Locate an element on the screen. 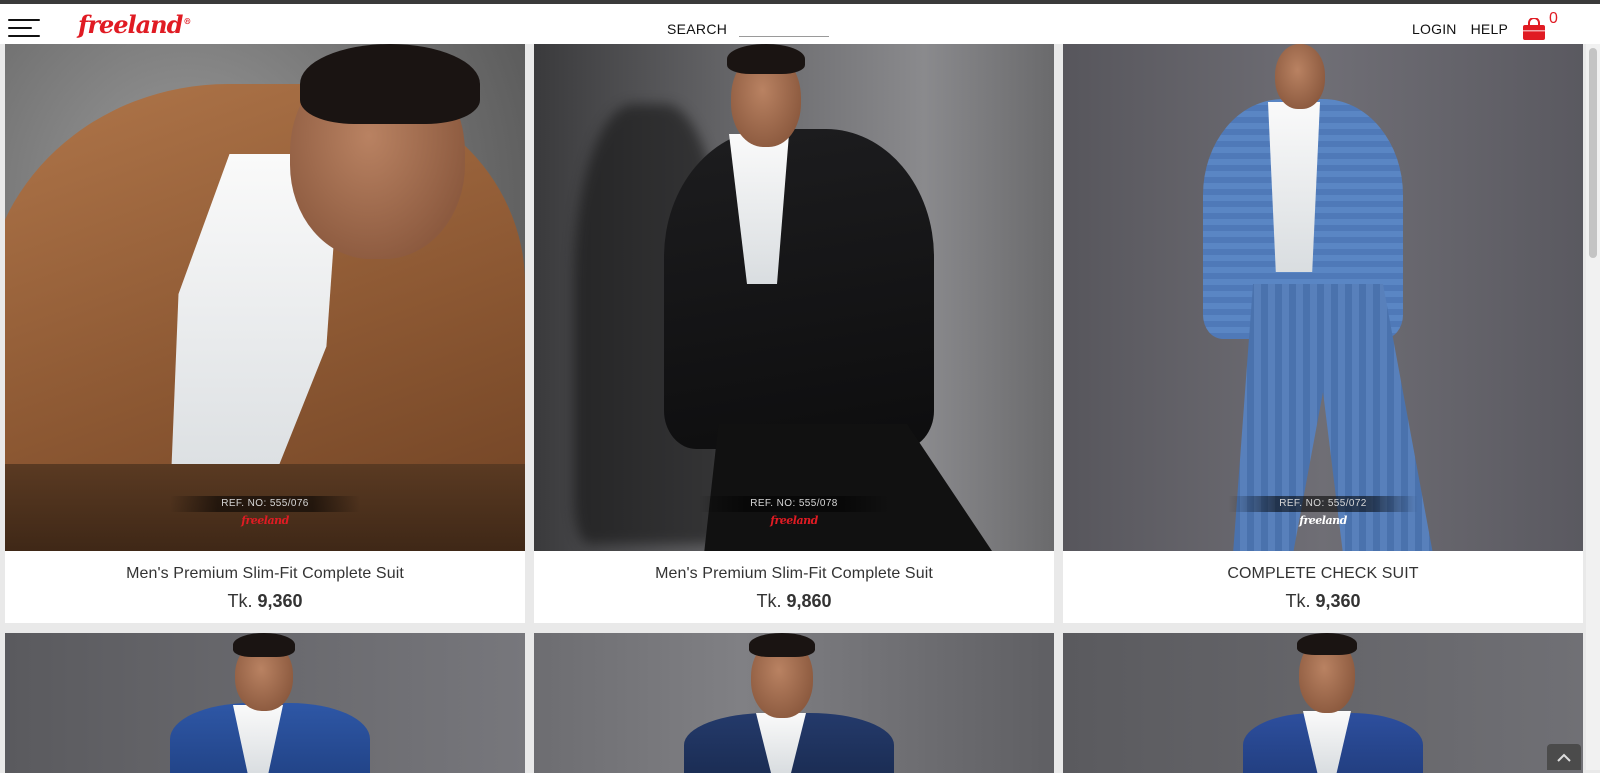 This screenshot has height=773, width=1600. header-actions: LOGIN HELP 0 is located at coordinates (1478, 25).